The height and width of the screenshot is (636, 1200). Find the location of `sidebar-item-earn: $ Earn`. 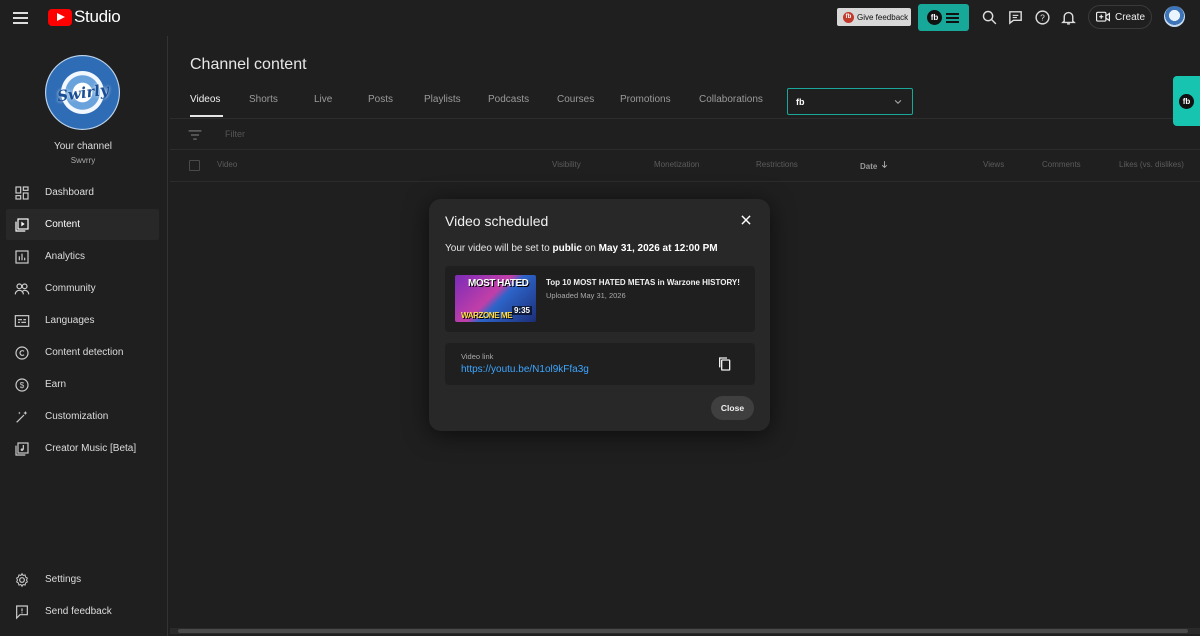

sidebar-item-earn: $ Earn is located at coordinates (82, 384).